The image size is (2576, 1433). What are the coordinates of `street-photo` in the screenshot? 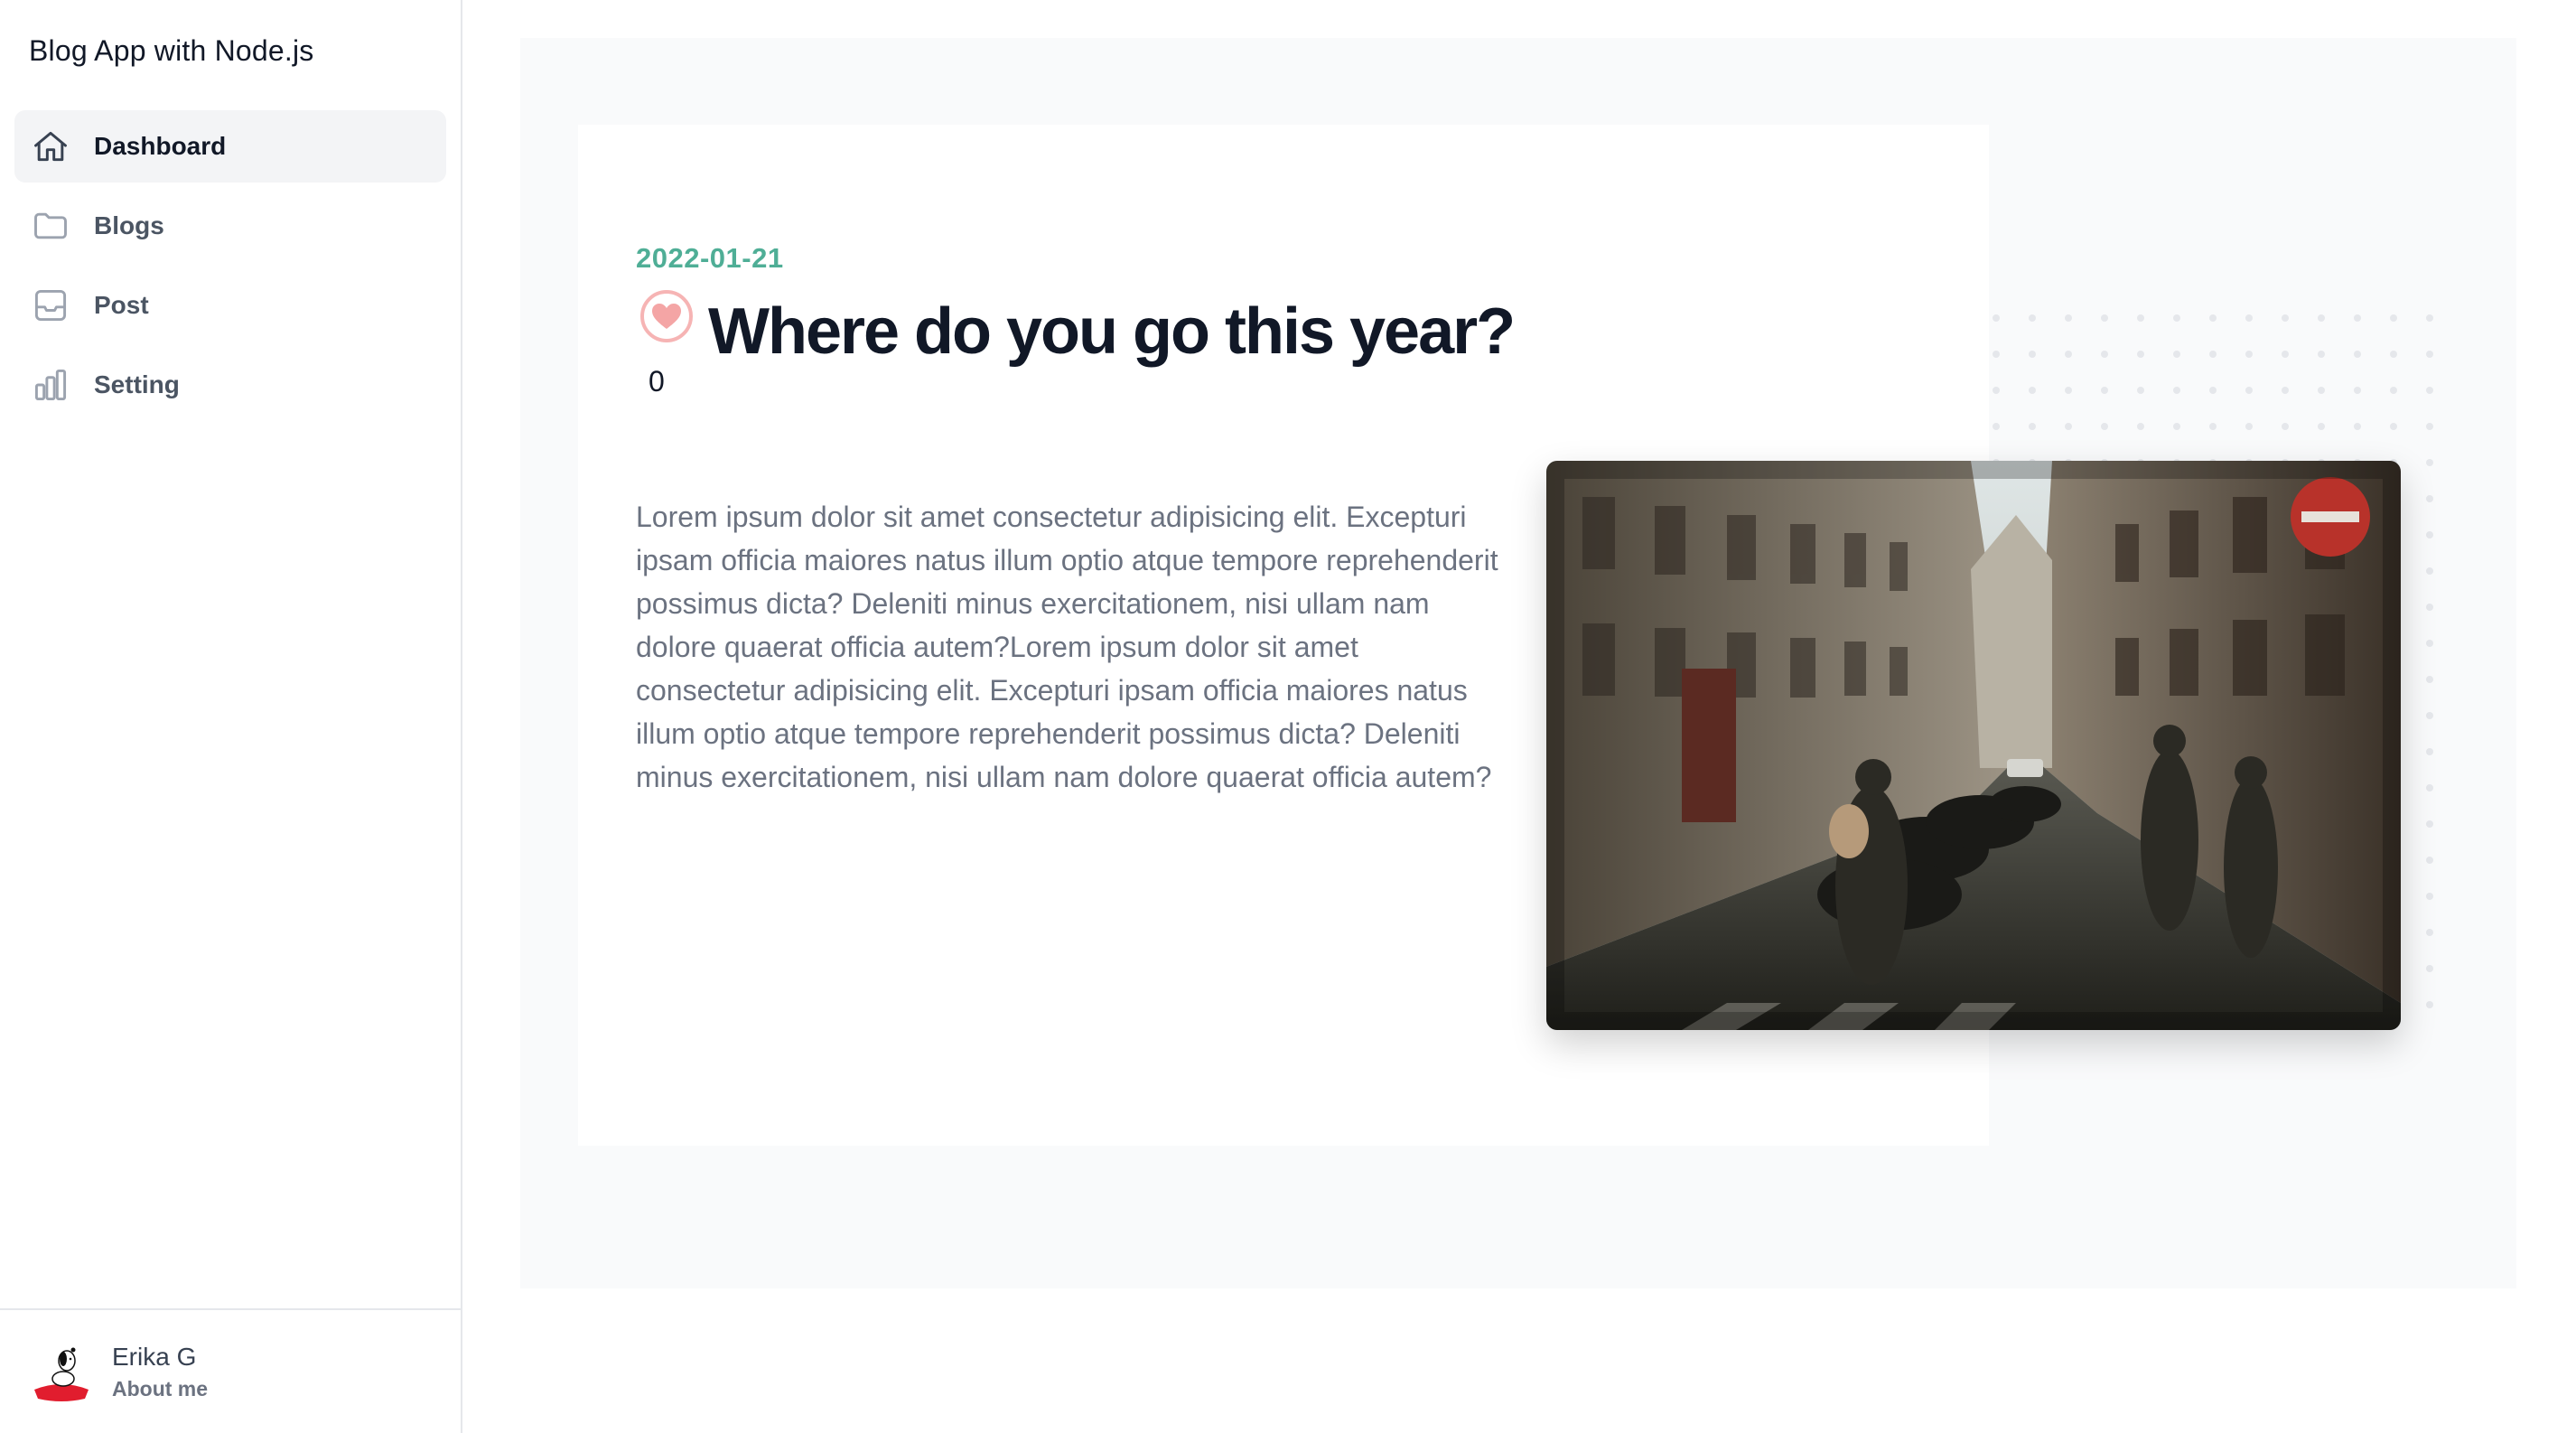 It's located at (1974, 745).